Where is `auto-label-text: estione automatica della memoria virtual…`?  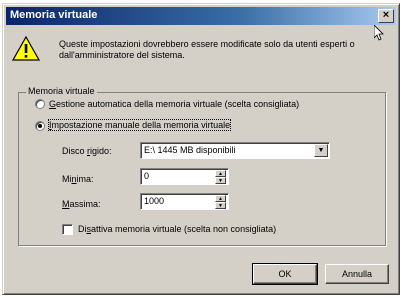 auto-label-text: estione automatica della memoria virtual… is located at coordinates (178, 104).